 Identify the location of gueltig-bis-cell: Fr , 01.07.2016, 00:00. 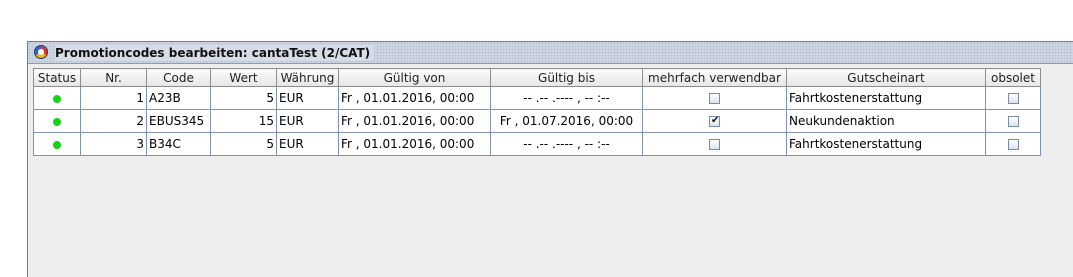
(566, 121).